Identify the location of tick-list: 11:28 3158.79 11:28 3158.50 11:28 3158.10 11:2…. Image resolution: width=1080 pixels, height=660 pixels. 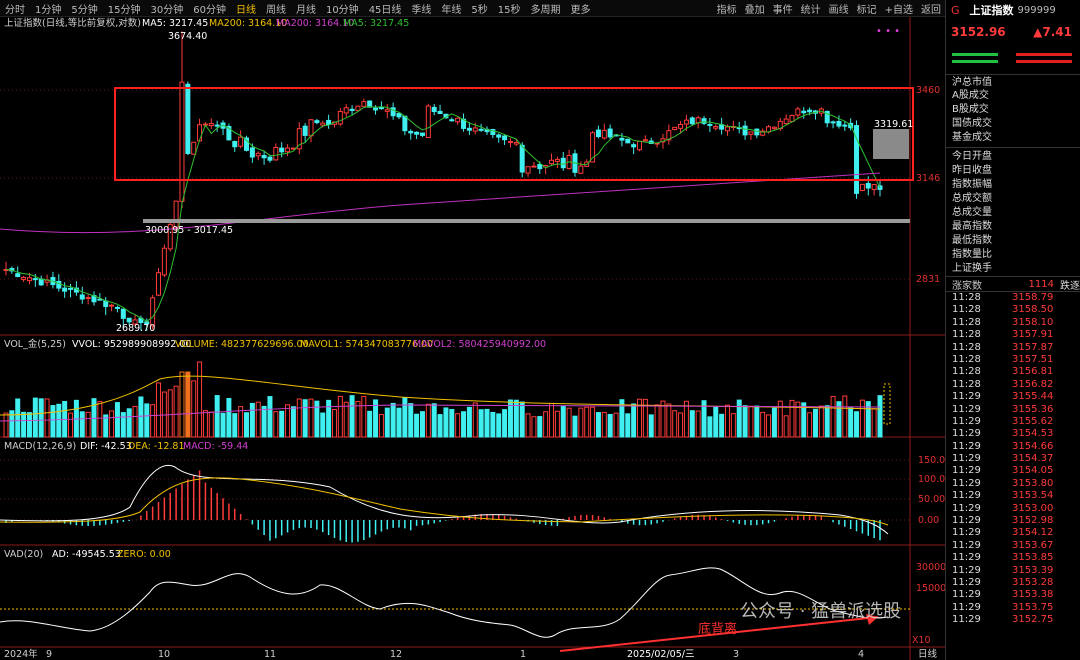
(1013, 459).